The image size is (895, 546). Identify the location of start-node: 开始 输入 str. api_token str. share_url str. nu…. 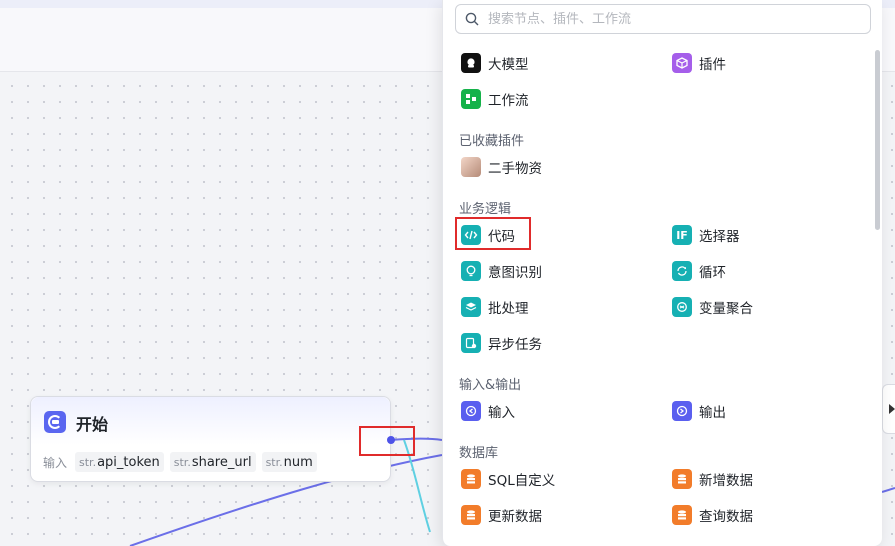
(210, 439).